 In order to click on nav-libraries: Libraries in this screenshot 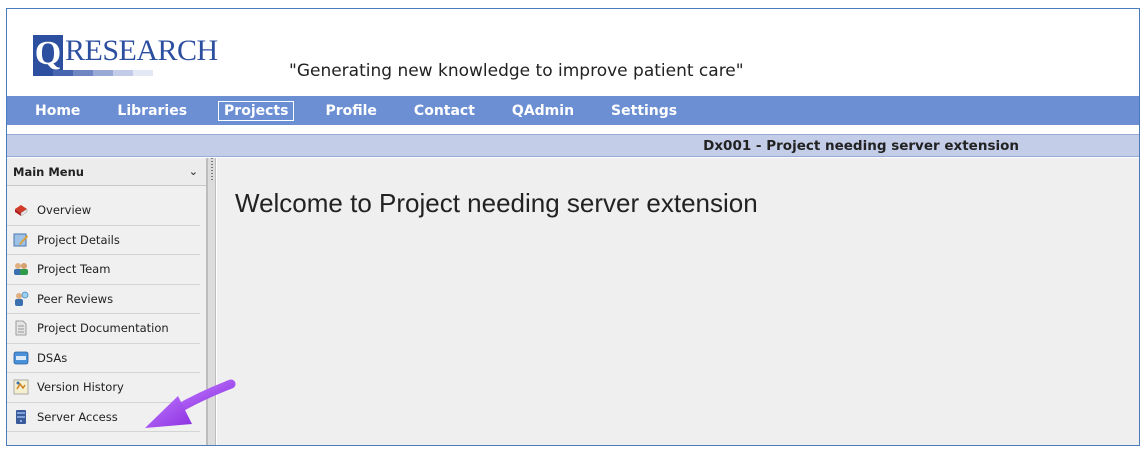, I will do `click(152, 111)`.